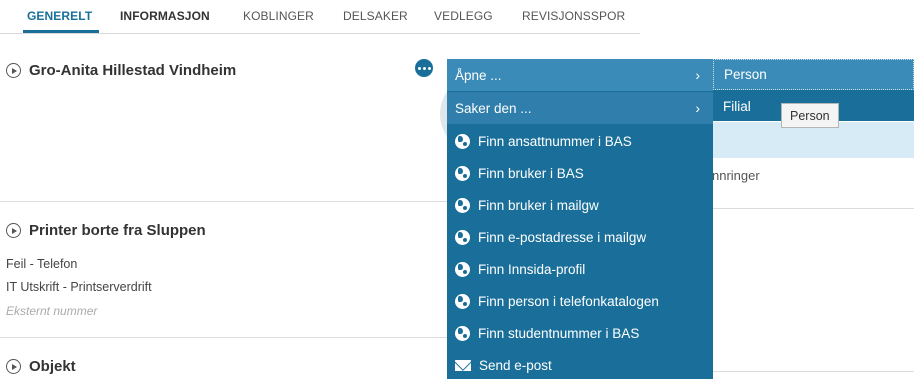  I want to click on submenu-item-label: Filial, so click(737, 106).